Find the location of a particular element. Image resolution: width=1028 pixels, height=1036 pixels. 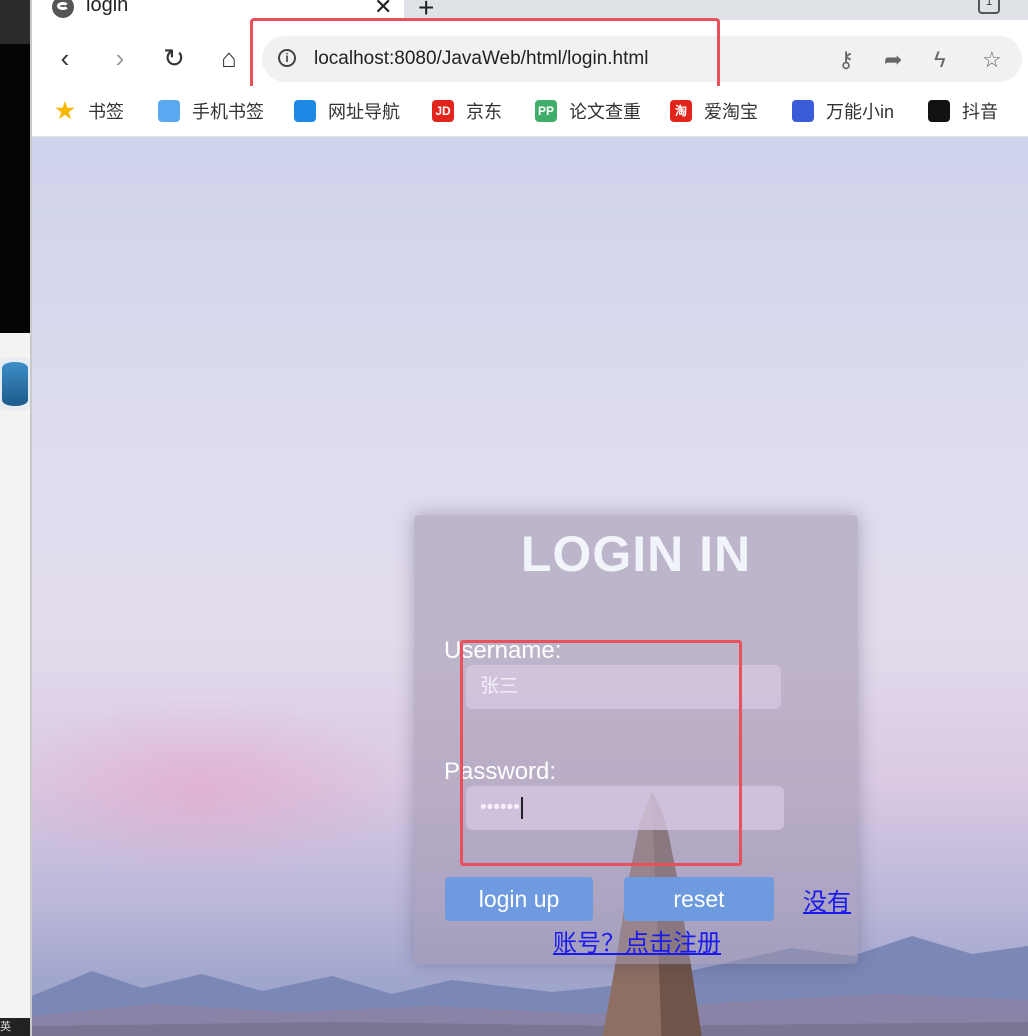

browser-e-icon is located at coordinates (305, 111).